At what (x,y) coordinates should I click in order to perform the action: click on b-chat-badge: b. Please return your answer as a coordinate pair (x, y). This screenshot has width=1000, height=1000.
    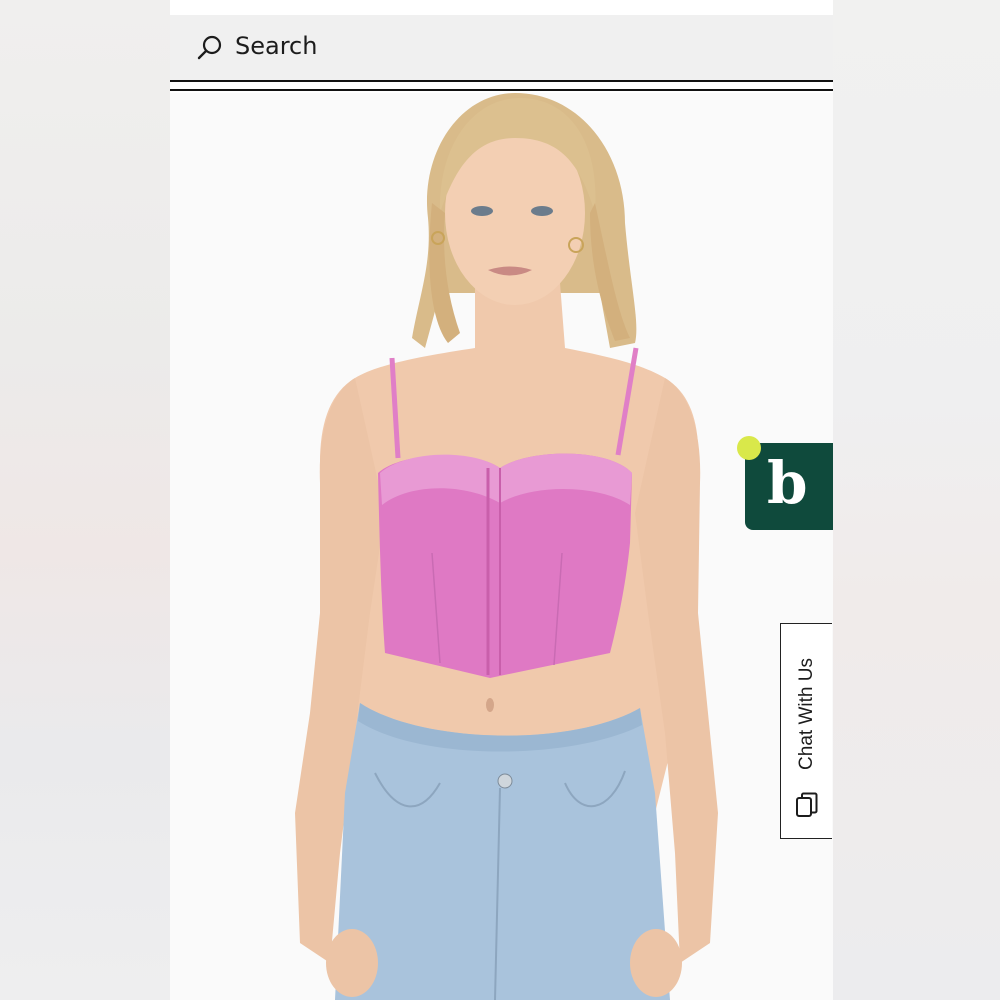
    Looking at the image, I should click on (789, 486).